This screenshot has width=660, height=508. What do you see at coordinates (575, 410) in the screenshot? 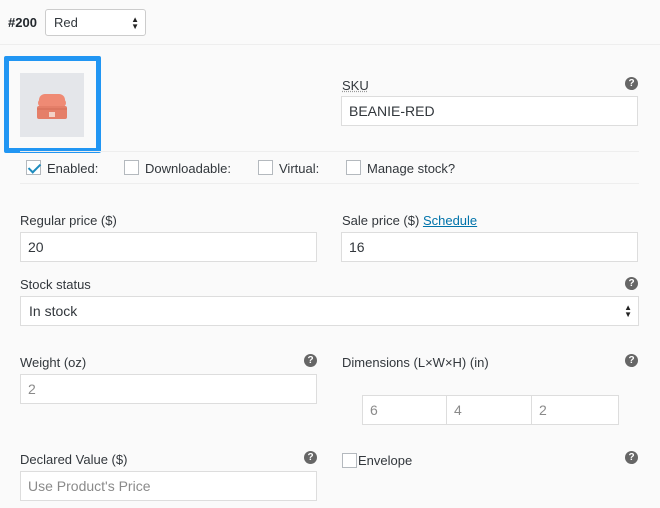
I see `height-input: 2` at bounding box center [575, 410].